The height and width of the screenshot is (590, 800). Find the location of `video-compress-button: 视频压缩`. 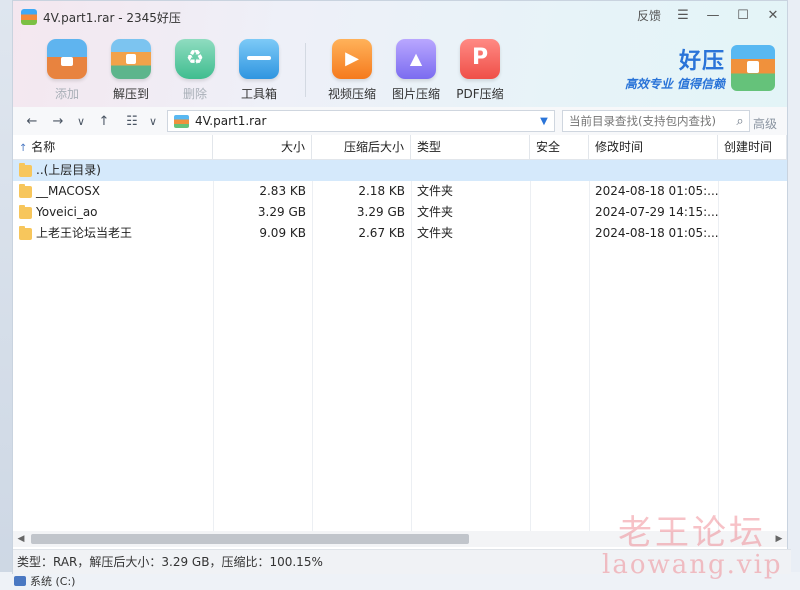

video-compress-button: 视频压缩 is located at coordinates (352, 70).